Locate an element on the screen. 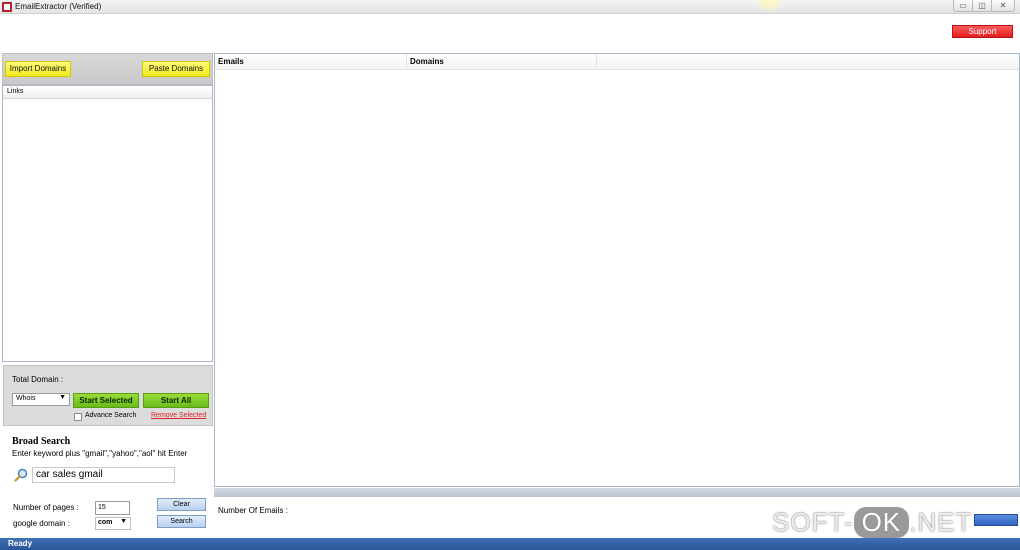 This screenshot has width=1020, height=550. watermark-right: .NET is located at coordinates (941, 522).